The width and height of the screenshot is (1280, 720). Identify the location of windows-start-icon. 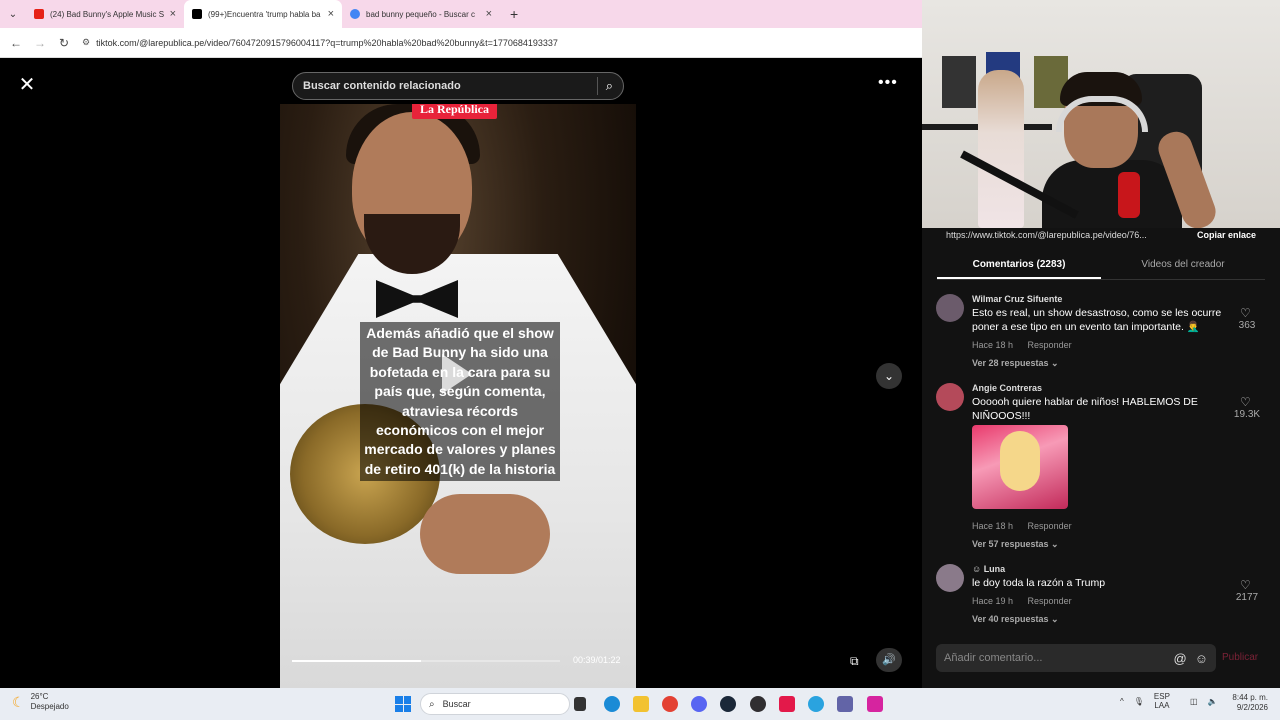
(403, 704).